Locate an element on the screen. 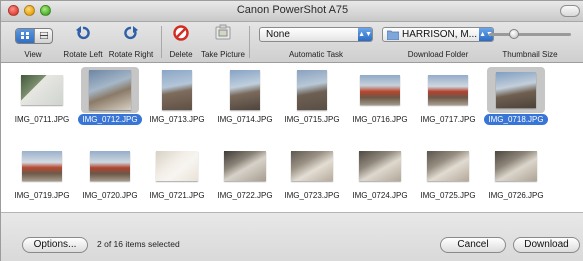 The image size is (583, 261). grid-icon is located at coordinates (25, 35).